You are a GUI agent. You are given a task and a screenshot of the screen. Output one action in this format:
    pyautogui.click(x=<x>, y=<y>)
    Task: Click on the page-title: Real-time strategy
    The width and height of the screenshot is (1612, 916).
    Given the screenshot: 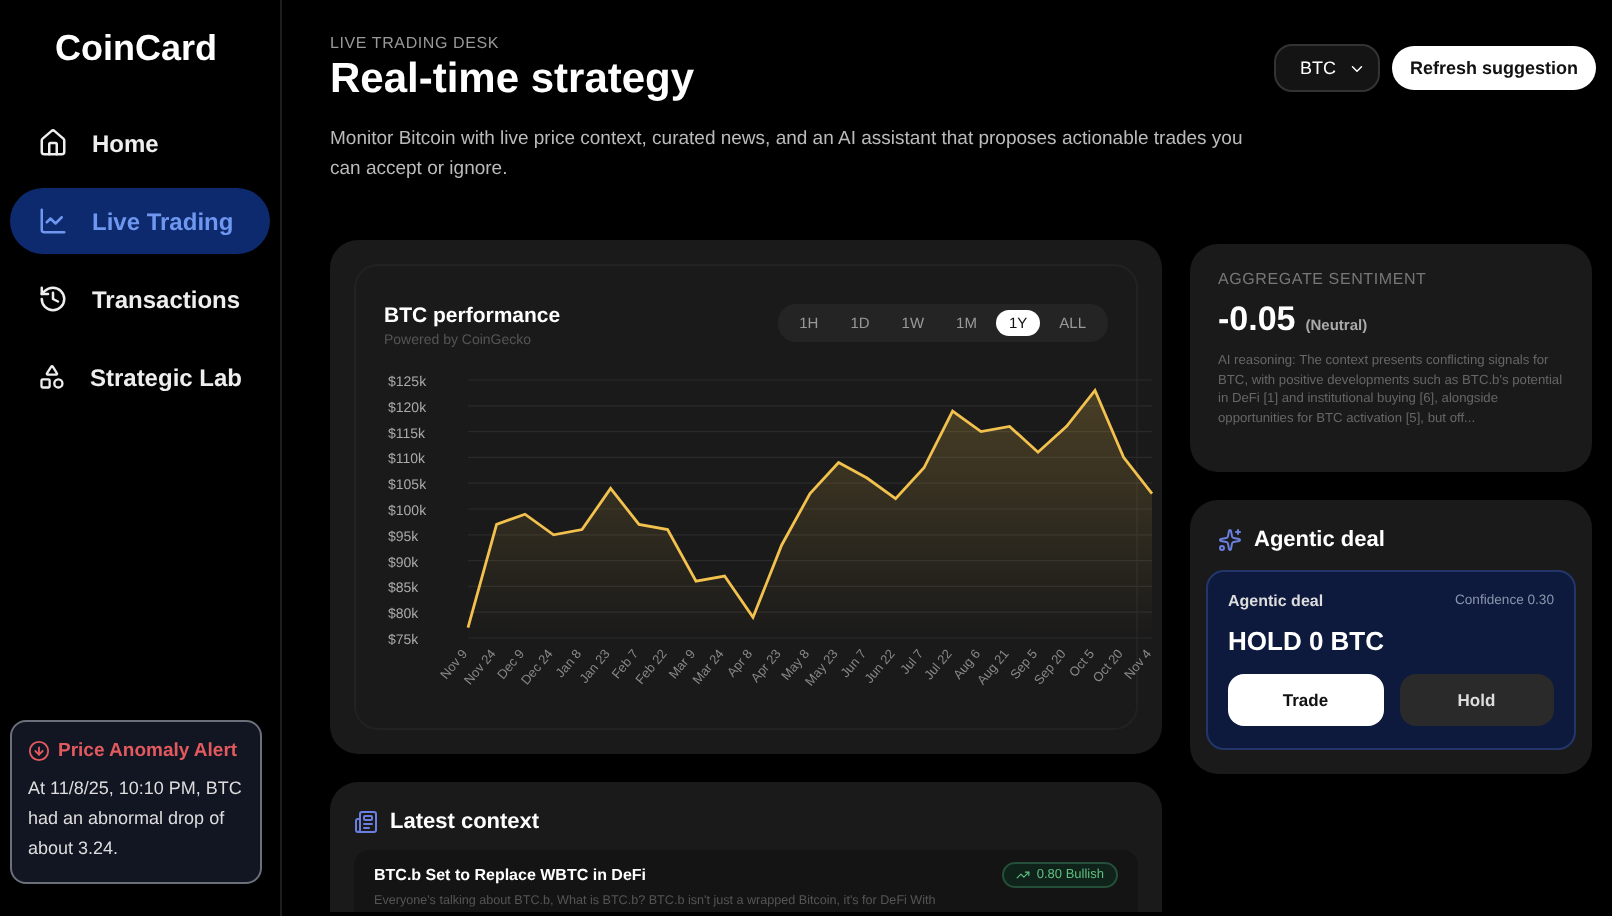 What is the action you would take?
    pyautogui.click(x=513, y=80)
    